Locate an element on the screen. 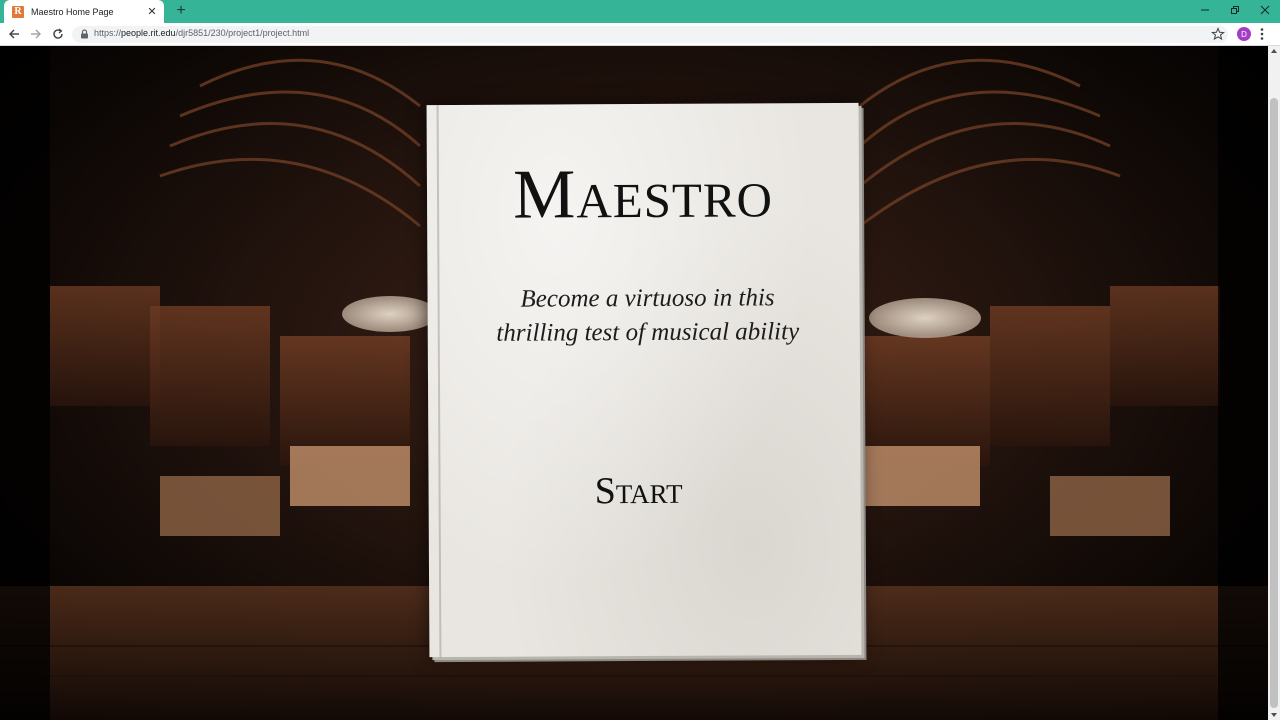  reload-button is located at coordinates (58, 34).